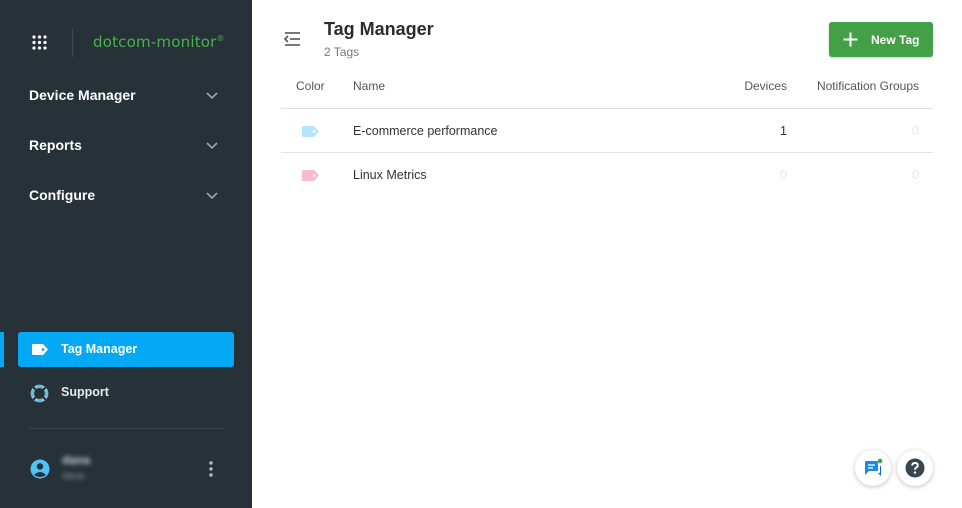 This screenshot has height=508, width=962. What do you see at coordinates (895, 40) in the screenshot?
I see `new-tag-label: New Tag` at bounding box center [895, 40].